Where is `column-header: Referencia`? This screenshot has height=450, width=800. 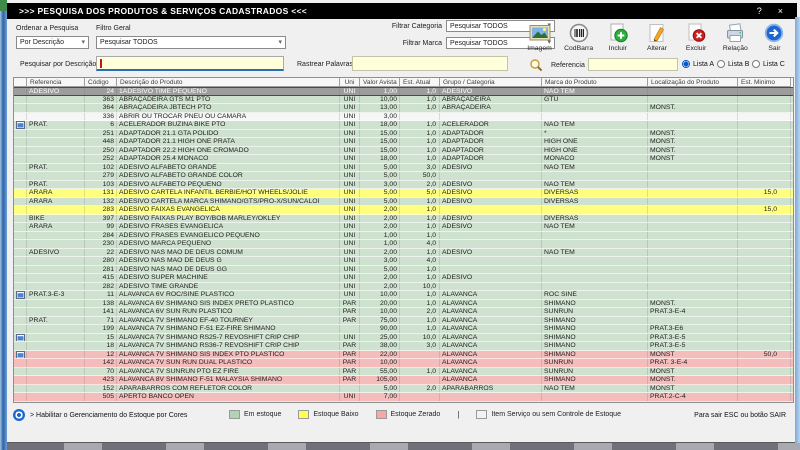
column-header: Referencia is located at coordinates (56, 82).